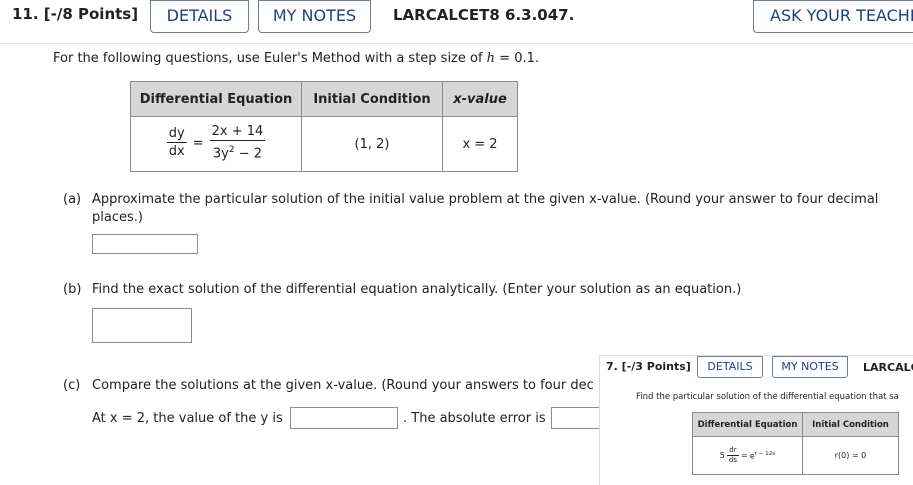 Image resolution: width=913 pixels, height=485 pixels. Describe the element at coordinates (850, 424) in the screenshot. I see `overlay-header-initial-condition: Initial Condition` at that location.